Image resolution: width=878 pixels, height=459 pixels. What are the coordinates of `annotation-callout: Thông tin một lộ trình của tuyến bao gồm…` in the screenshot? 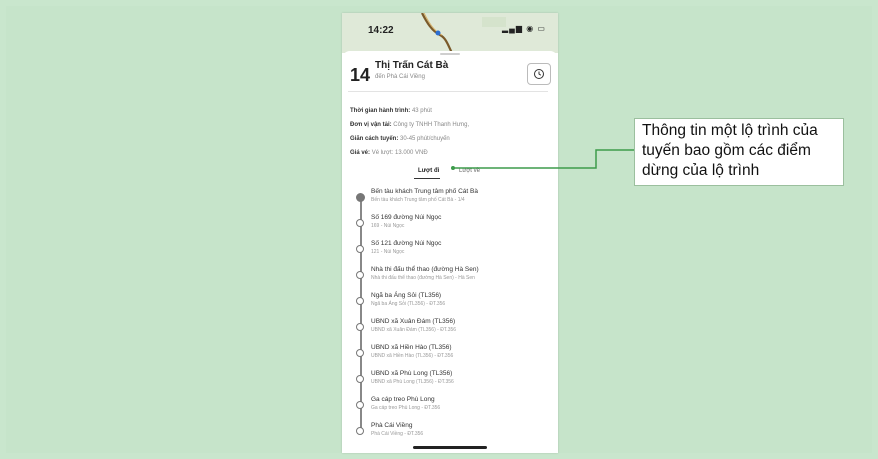 It's located at (739, 152).